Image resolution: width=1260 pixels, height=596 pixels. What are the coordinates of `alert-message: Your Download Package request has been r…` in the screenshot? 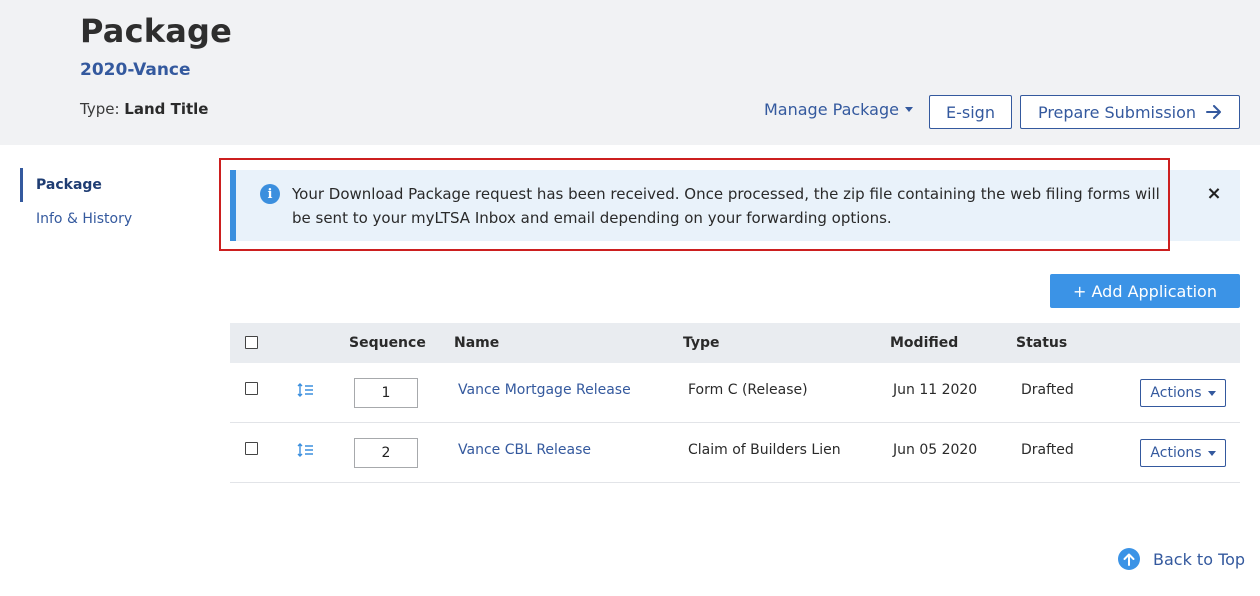 It's located at (726, 206).